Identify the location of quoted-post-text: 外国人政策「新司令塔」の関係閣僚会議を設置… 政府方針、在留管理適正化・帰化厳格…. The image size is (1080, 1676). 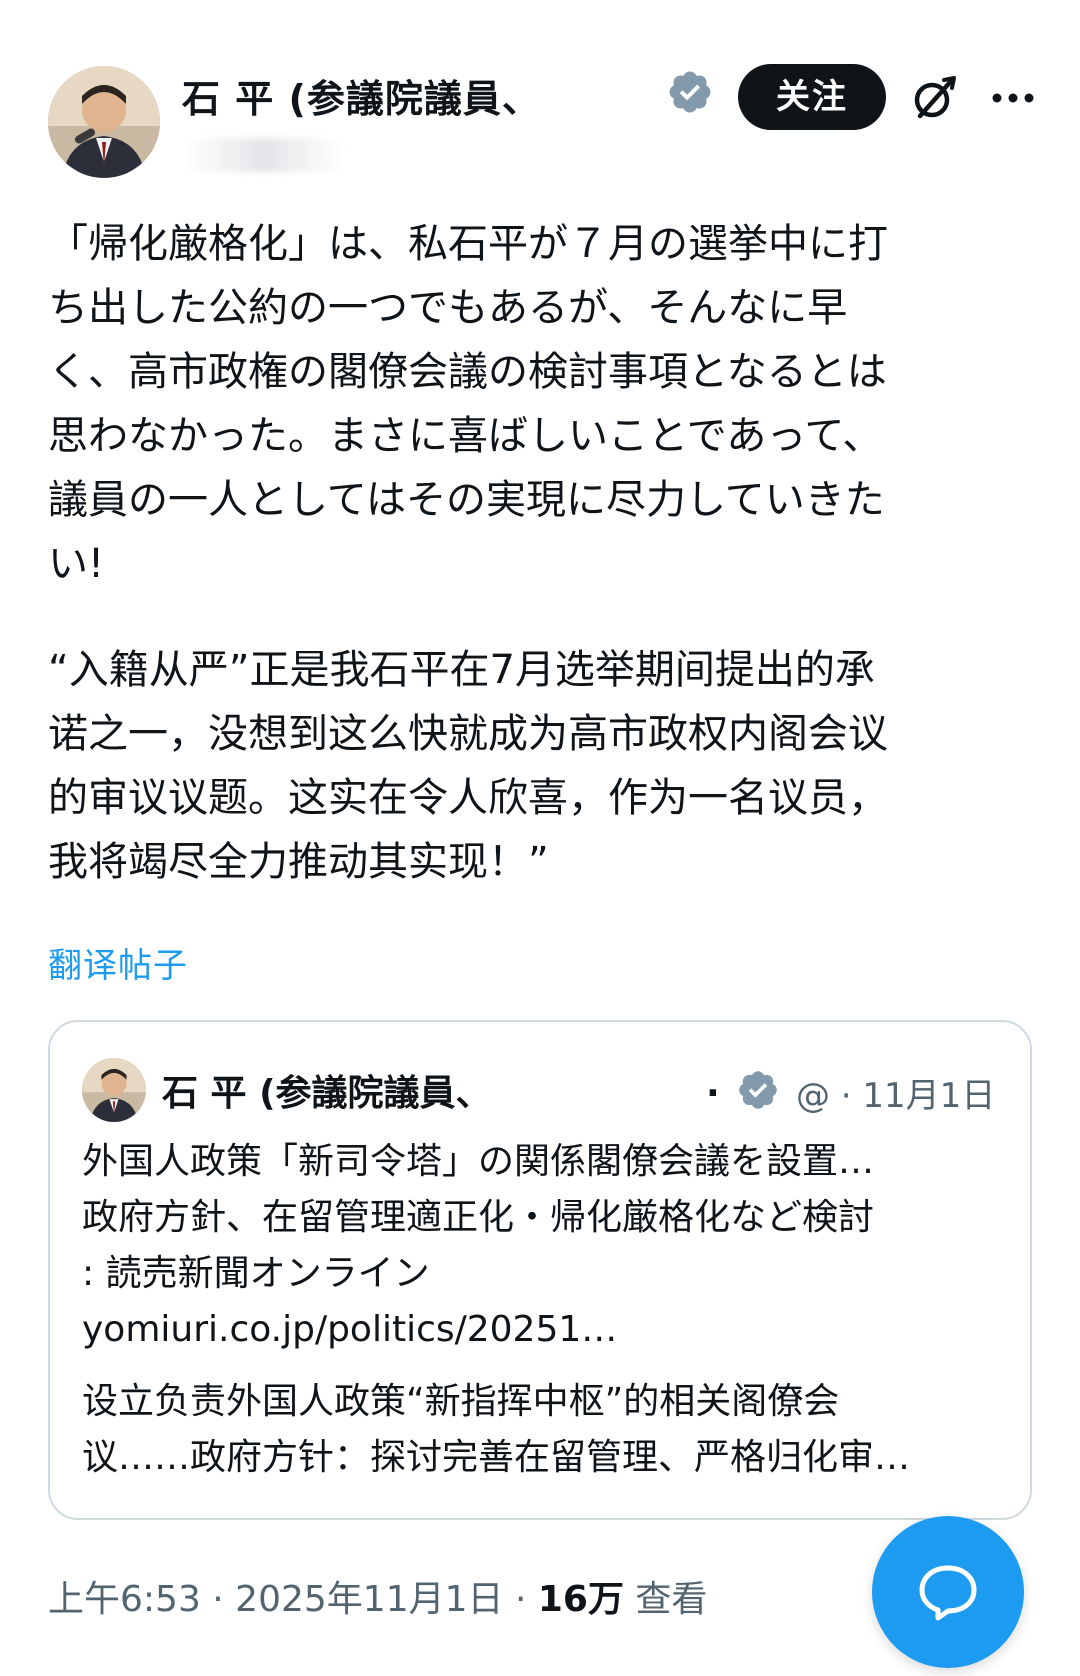
(478, 1245).